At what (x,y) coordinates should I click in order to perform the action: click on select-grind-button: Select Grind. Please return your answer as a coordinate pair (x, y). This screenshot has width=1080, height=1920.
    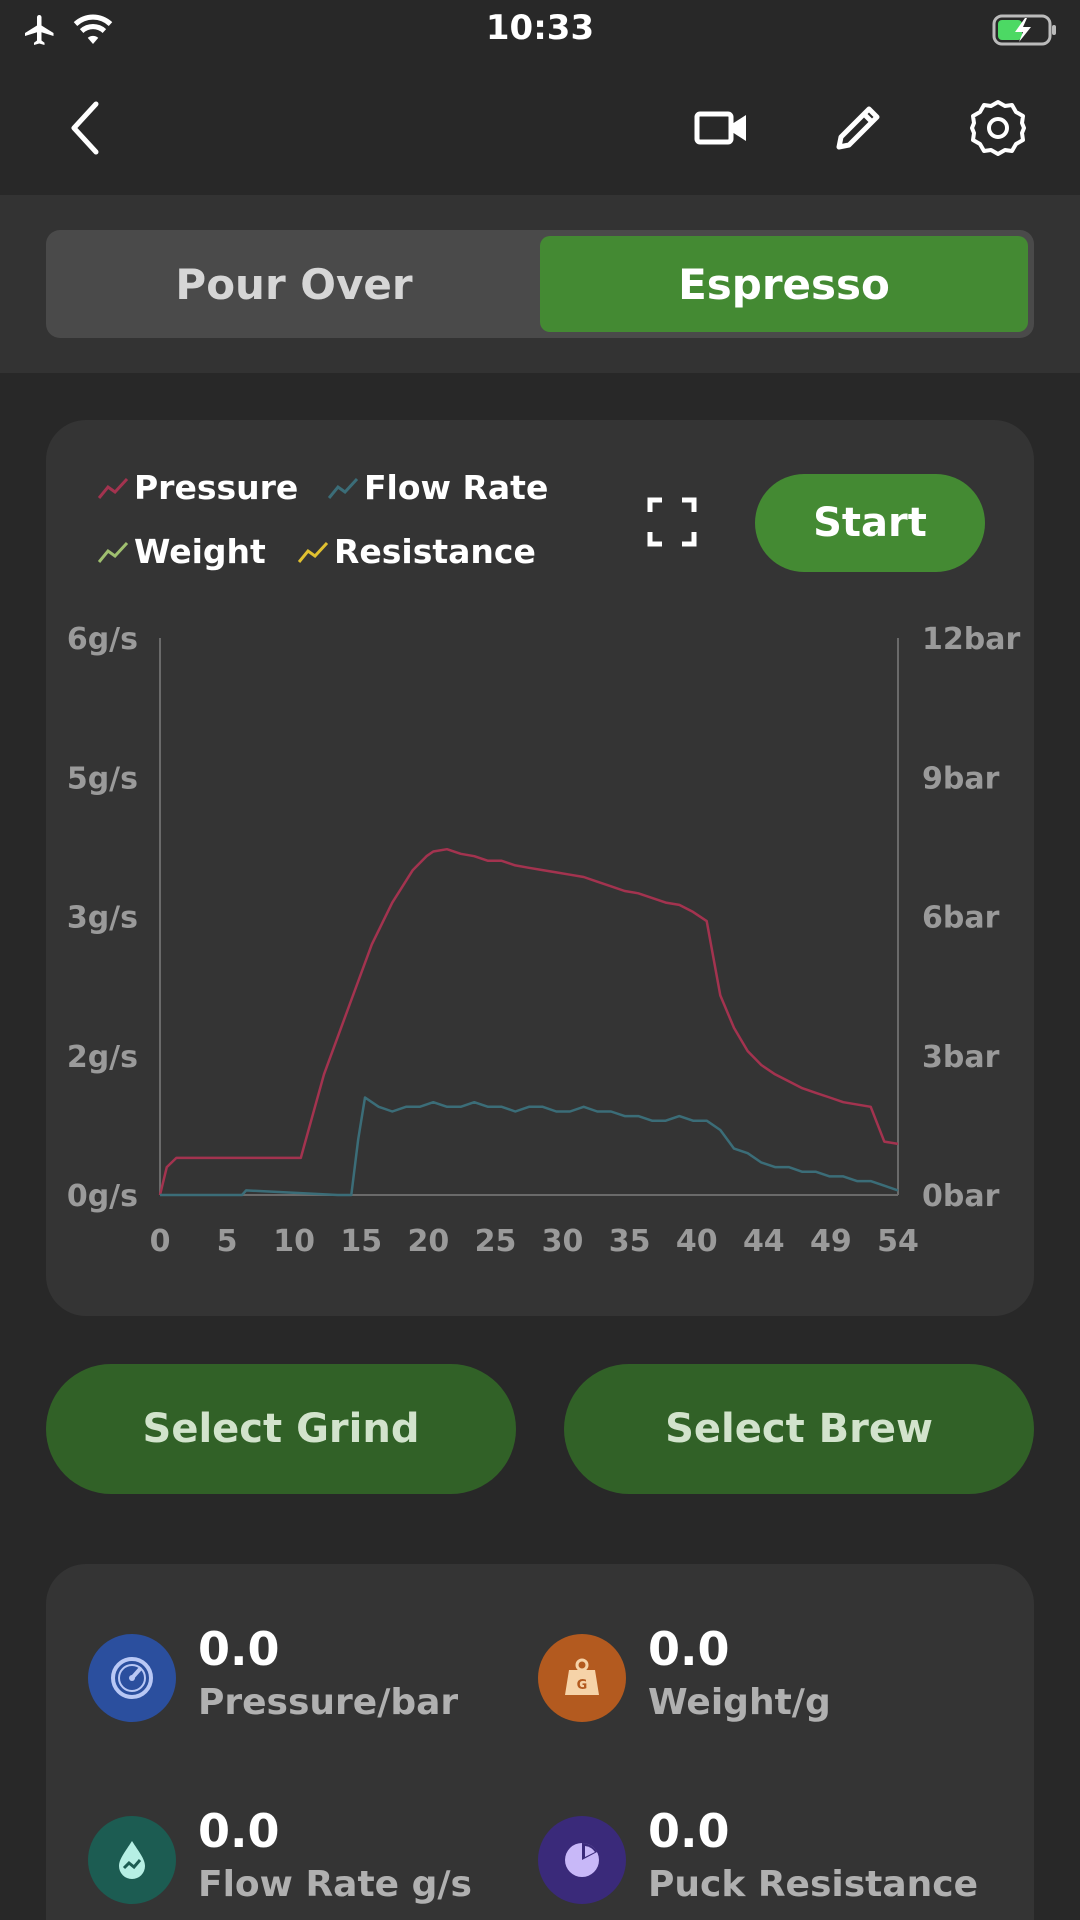
    Looking at the image, I should click on (281, 1429).